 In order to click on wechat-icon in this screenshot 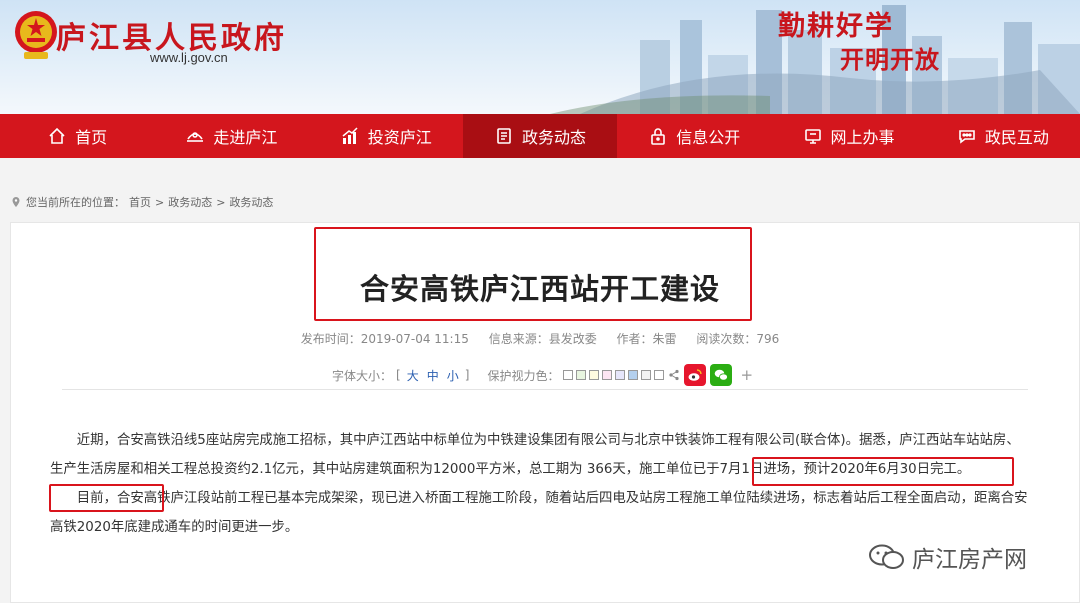, I will do `click(722, 375)`.